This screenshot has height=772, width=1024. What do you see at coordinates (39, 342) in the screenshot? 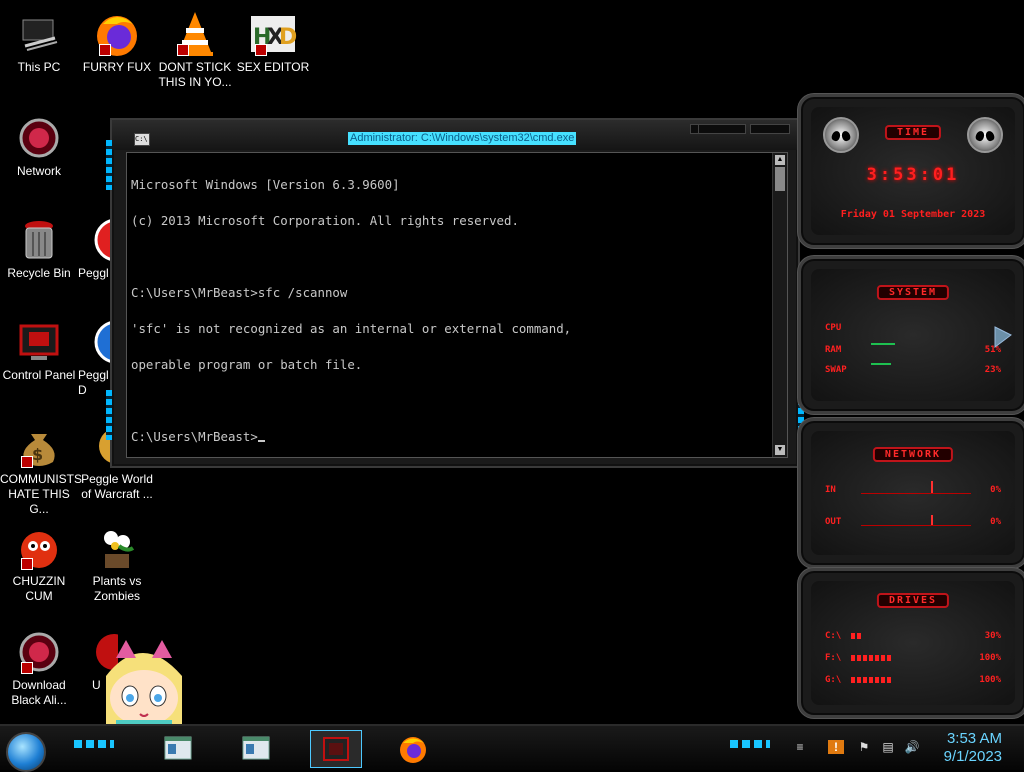
I see `control-panel-icon` at bounding box center [39, 342].